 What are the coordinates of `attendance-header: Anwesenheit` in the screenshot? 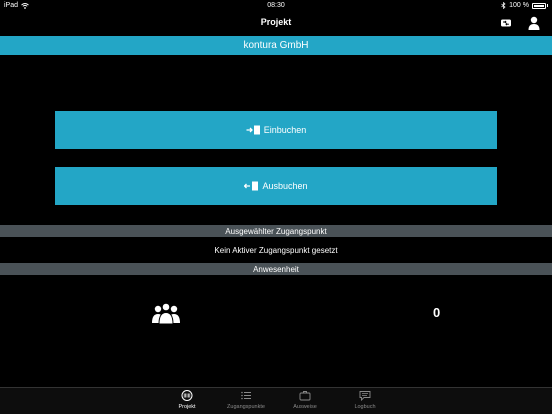 It's located at (276, 269).